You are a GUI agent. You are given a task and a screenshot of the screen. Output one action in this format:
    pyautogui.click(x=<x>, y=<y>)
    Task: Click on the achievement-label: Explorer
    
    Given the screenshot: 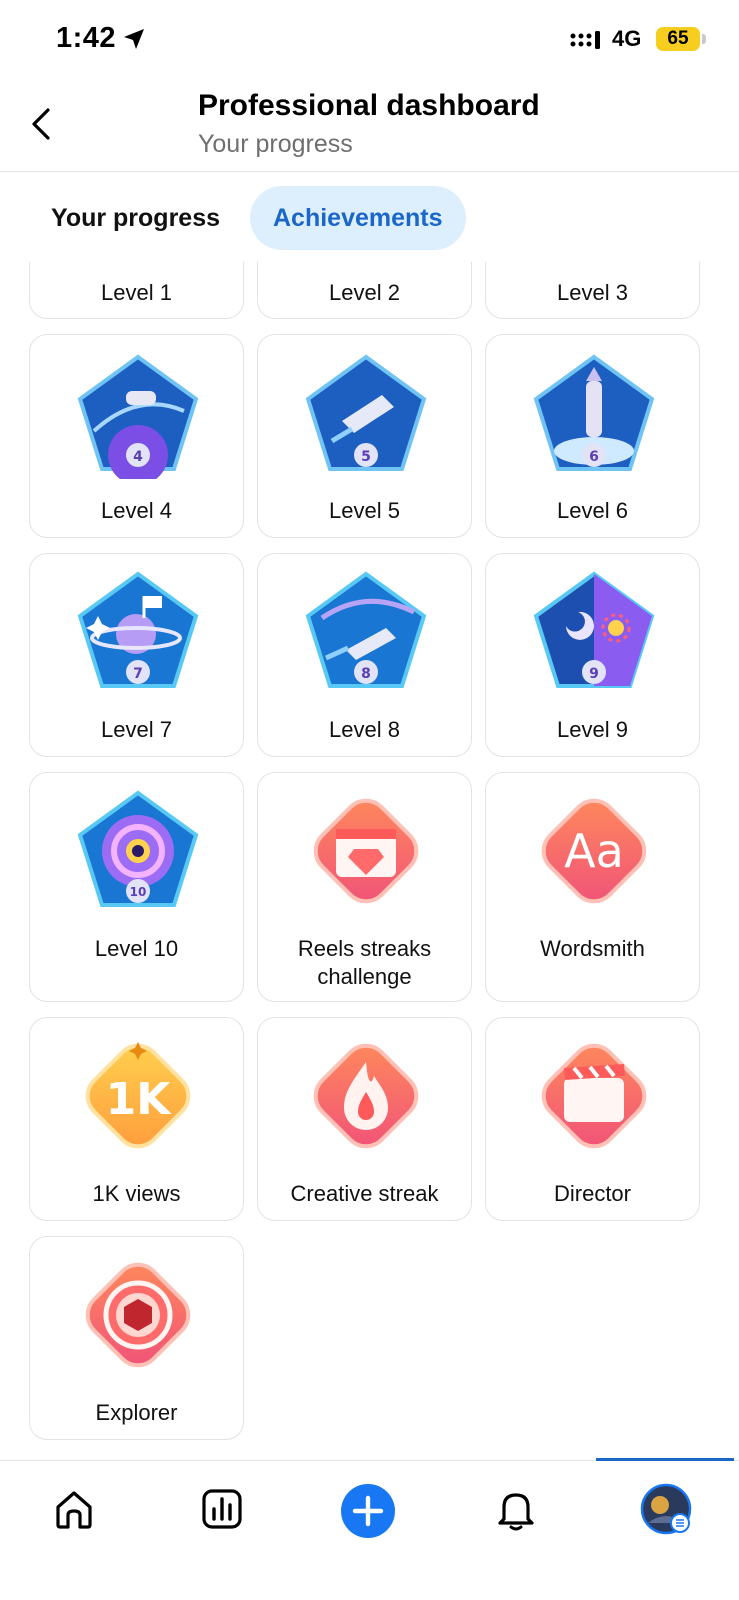 What is the action you would take?
    pyautogui.click(x=136, y=1412)
    